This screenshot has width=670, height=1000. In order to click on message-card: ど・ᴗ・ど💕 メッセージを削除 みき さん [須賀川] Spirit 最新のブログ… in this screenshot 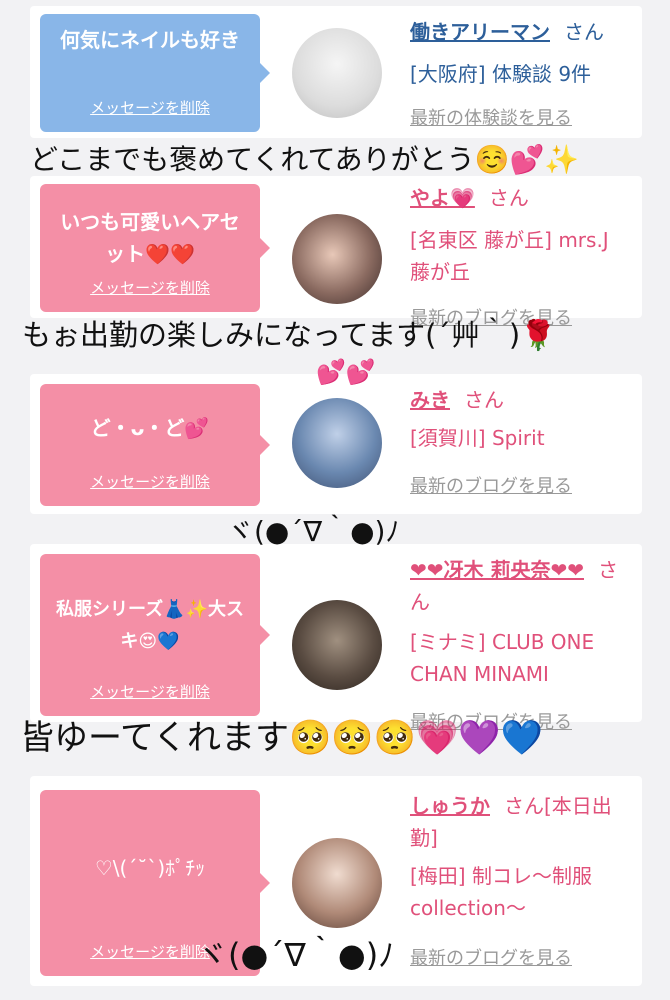, I will do `click(336, 444)`.